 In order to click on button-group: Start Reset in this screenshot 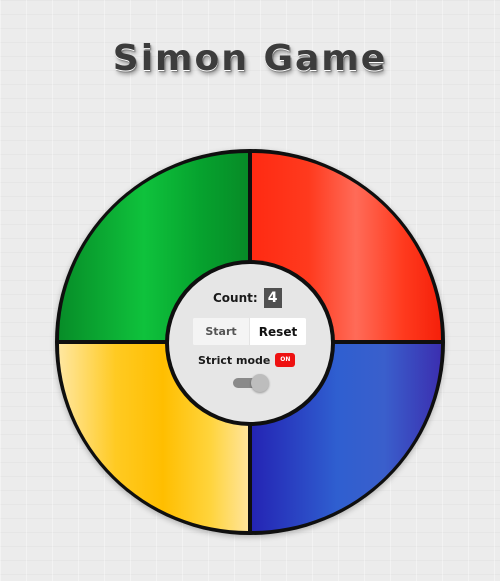, I will do `click(249, 331)`.